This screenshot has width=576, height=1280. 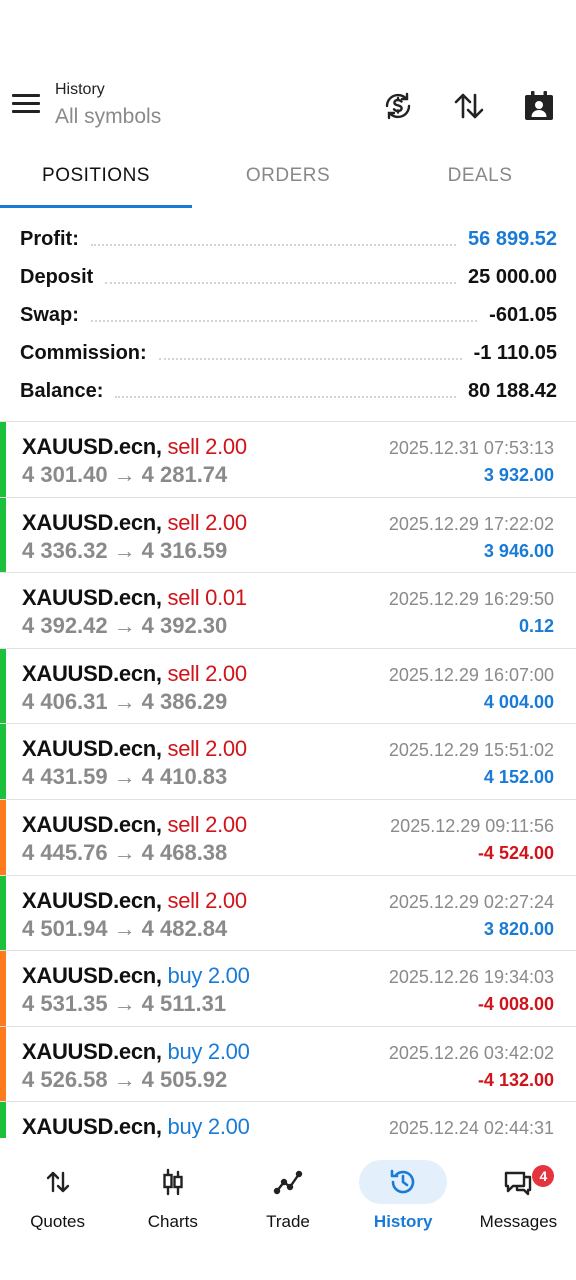 I want to click on summary-commission-row: Commission: -1 110.05, so click(x=288, y=353).